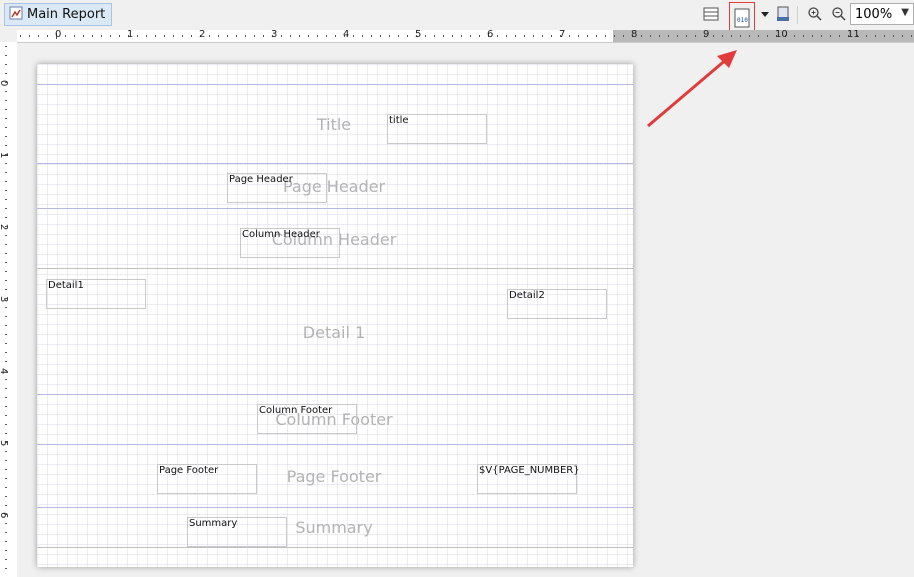  Describe the element at coordinates (437, 129) in the screenshot. I see `field-title: title` at that location.